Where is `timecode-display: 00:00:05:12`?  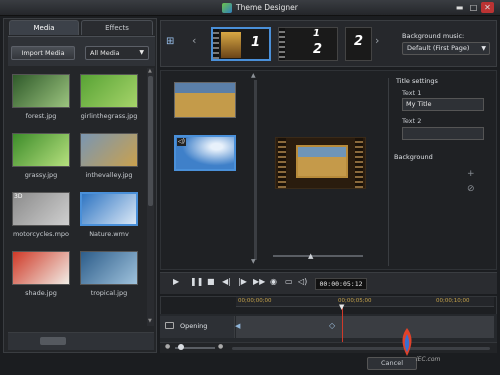
timecode-display: 00:00:05:12 is located at coordinates (341, 284).